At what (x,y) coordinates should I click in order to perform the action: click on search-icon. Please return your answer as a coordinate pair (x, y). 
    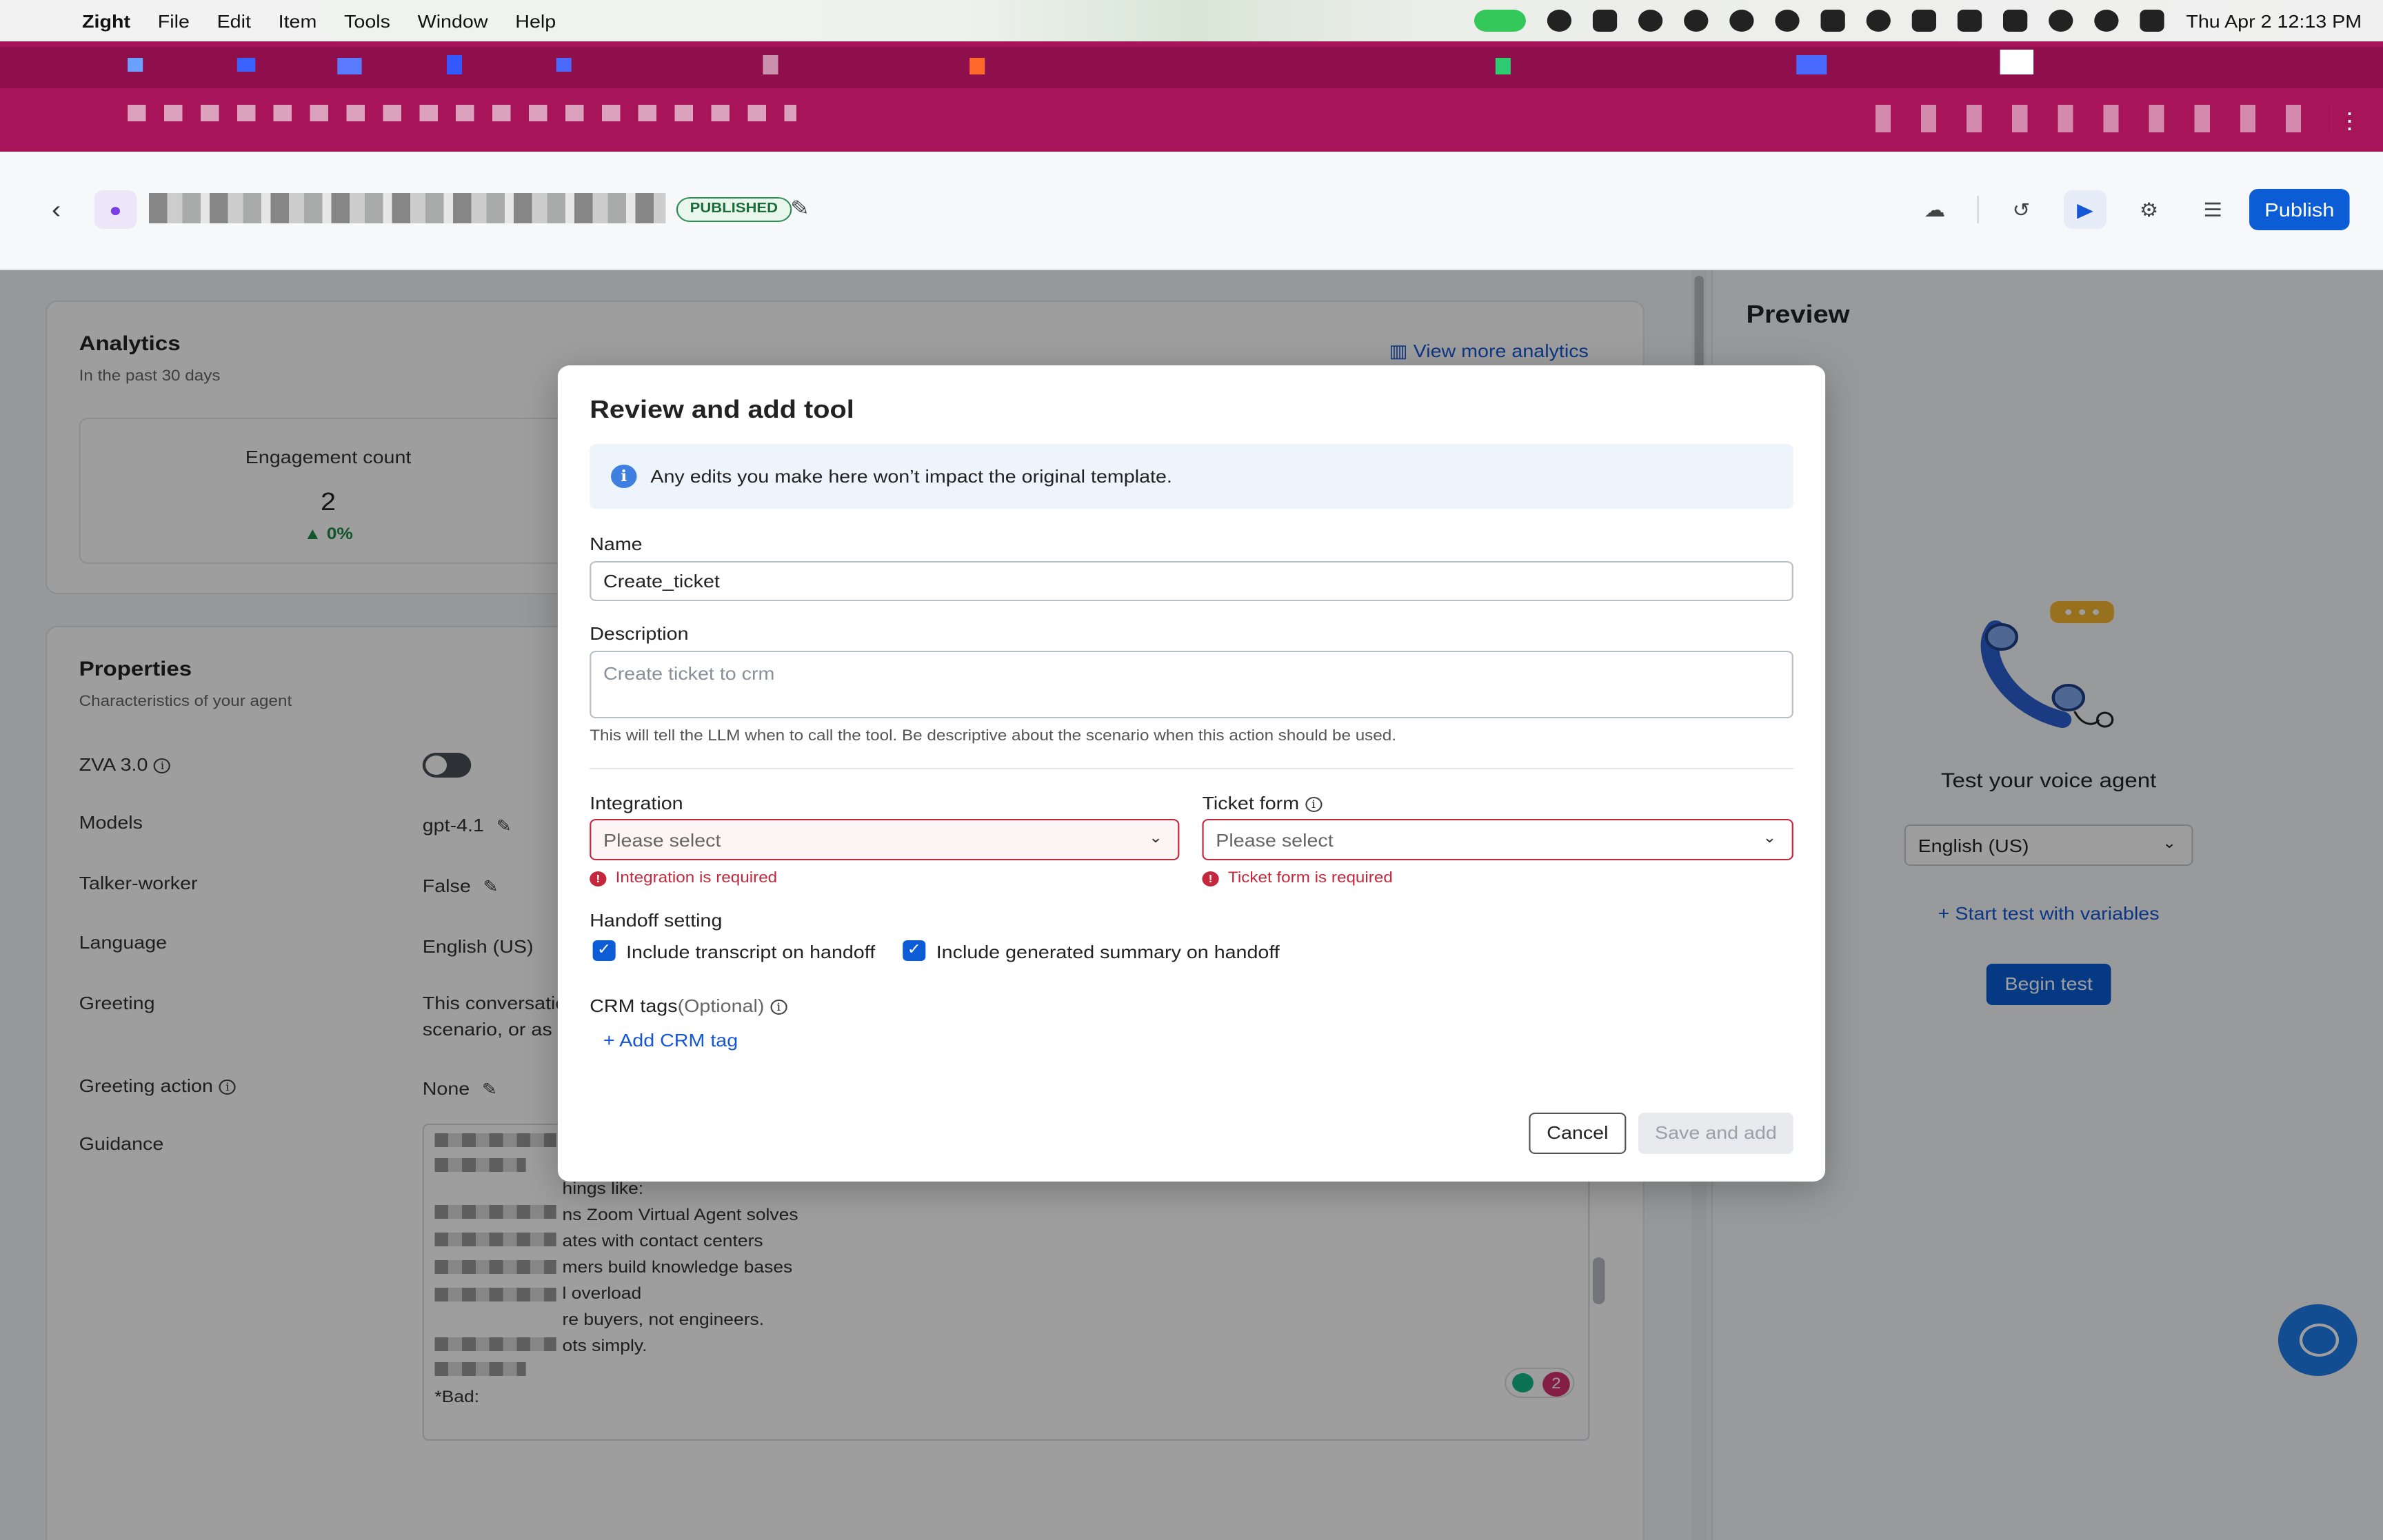
    Looking at the image, I should click on (2107, 21).